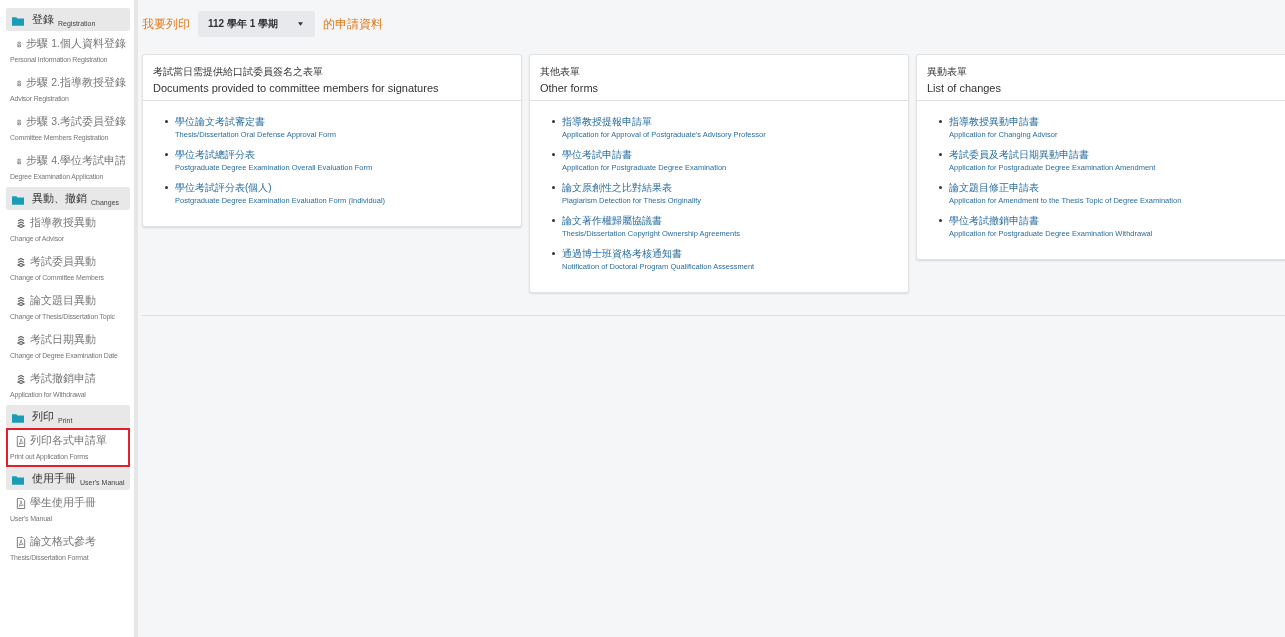 This screenshot has height=637, width=1285. I want to click on section-title: 異動、撤銷, so click(59, 198).